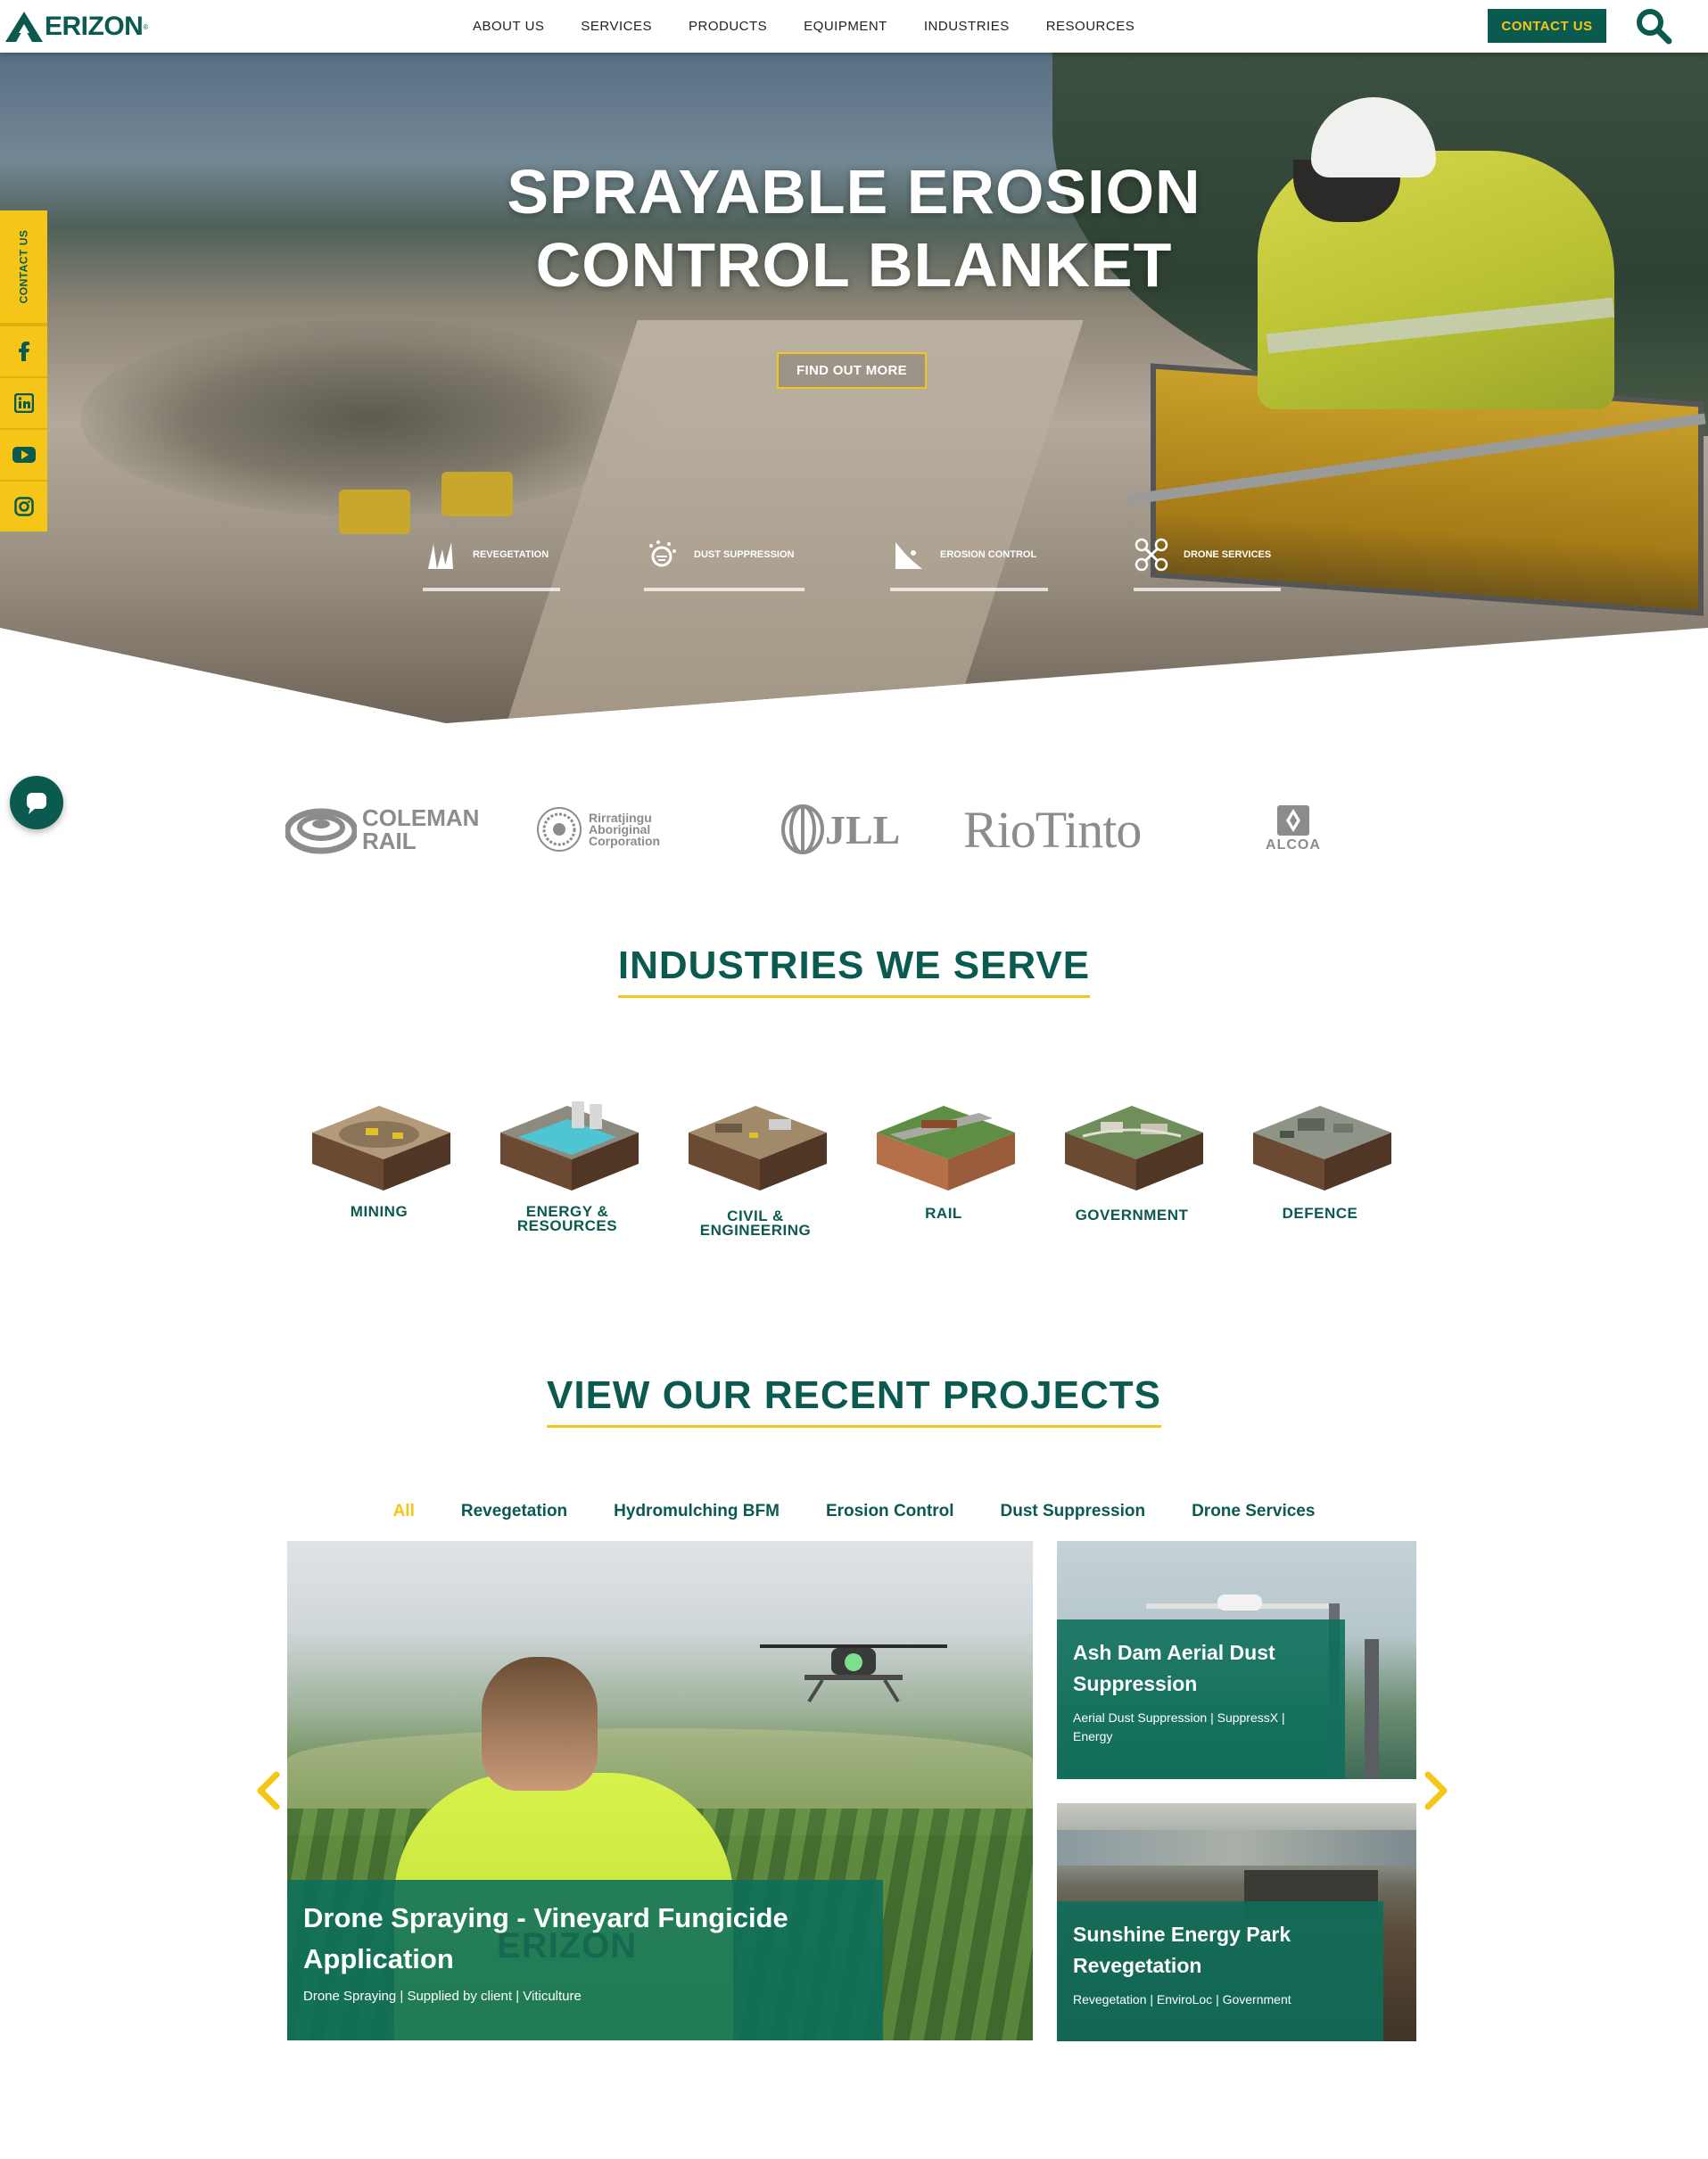 This screenshot has width=1708, height=2159. What do you see at coordinates (509, 26) in the screenshot?
I see `nav-about-us: ABOUT US` at bounding box center [509, 26].